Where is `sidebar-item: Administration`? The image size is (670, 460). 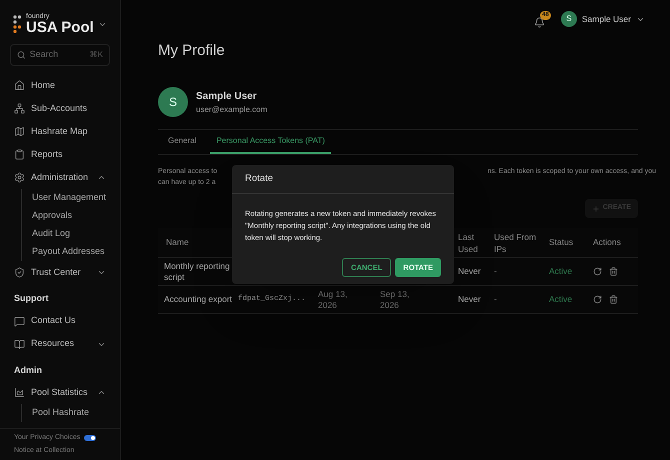
sidebar-item: Administration is located at coordinates (60, 177).